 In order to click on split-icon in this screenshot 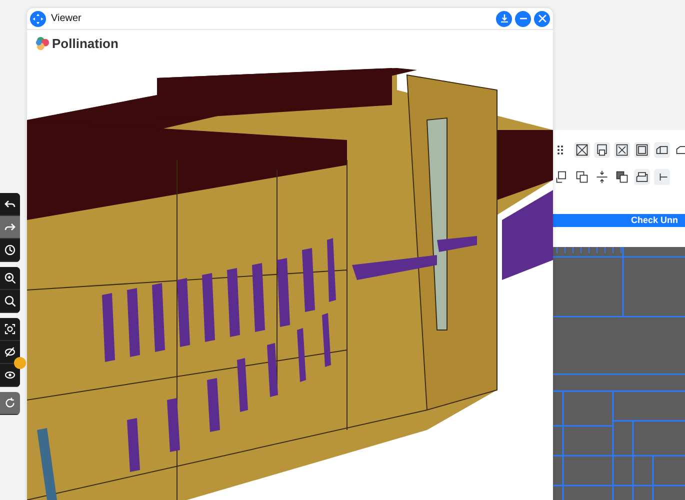, I will do `click(602, 176)`.